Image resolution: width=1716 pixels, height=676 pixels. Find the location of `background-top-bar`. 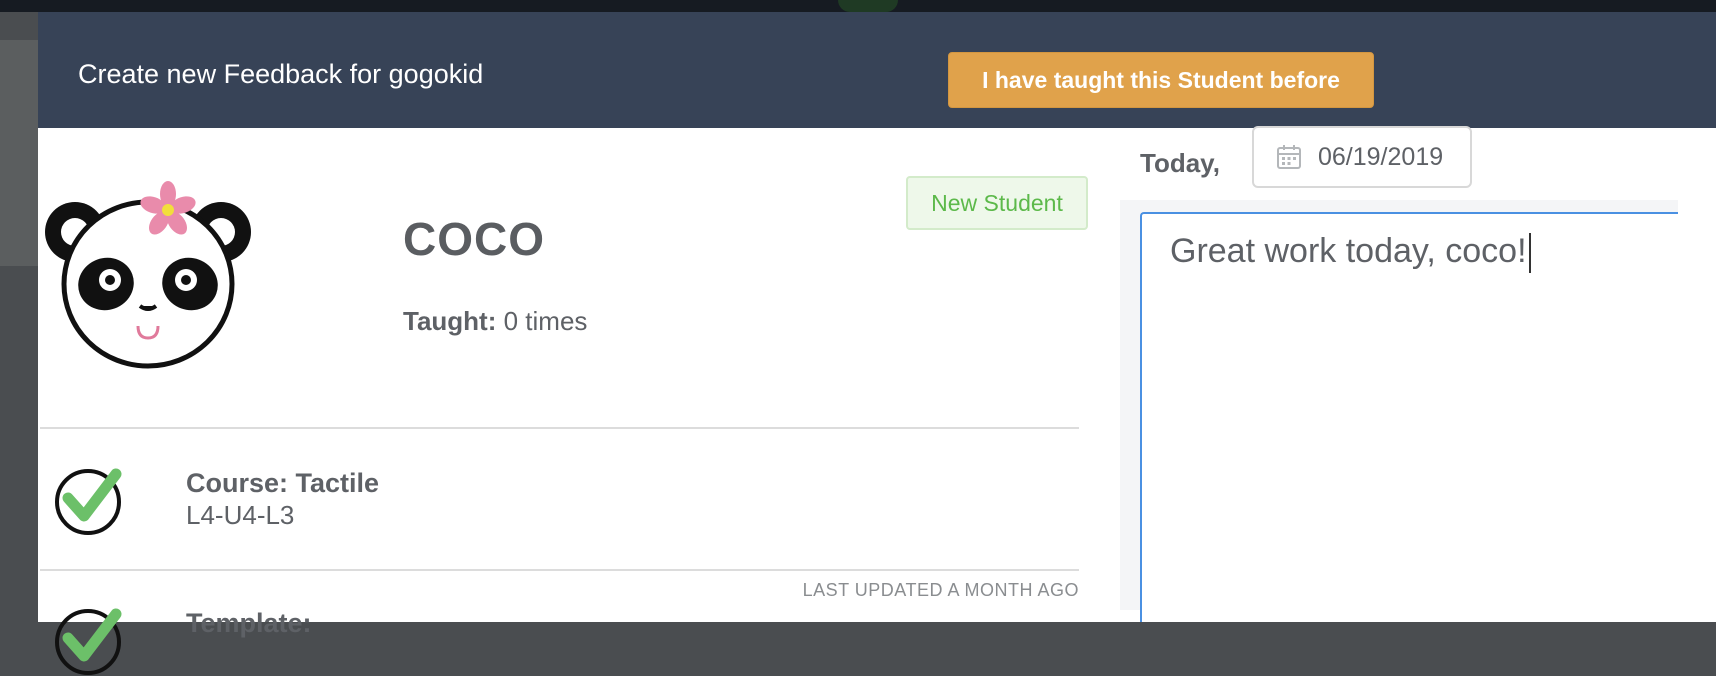

background-top-bar is located at coordinates (858, 6).